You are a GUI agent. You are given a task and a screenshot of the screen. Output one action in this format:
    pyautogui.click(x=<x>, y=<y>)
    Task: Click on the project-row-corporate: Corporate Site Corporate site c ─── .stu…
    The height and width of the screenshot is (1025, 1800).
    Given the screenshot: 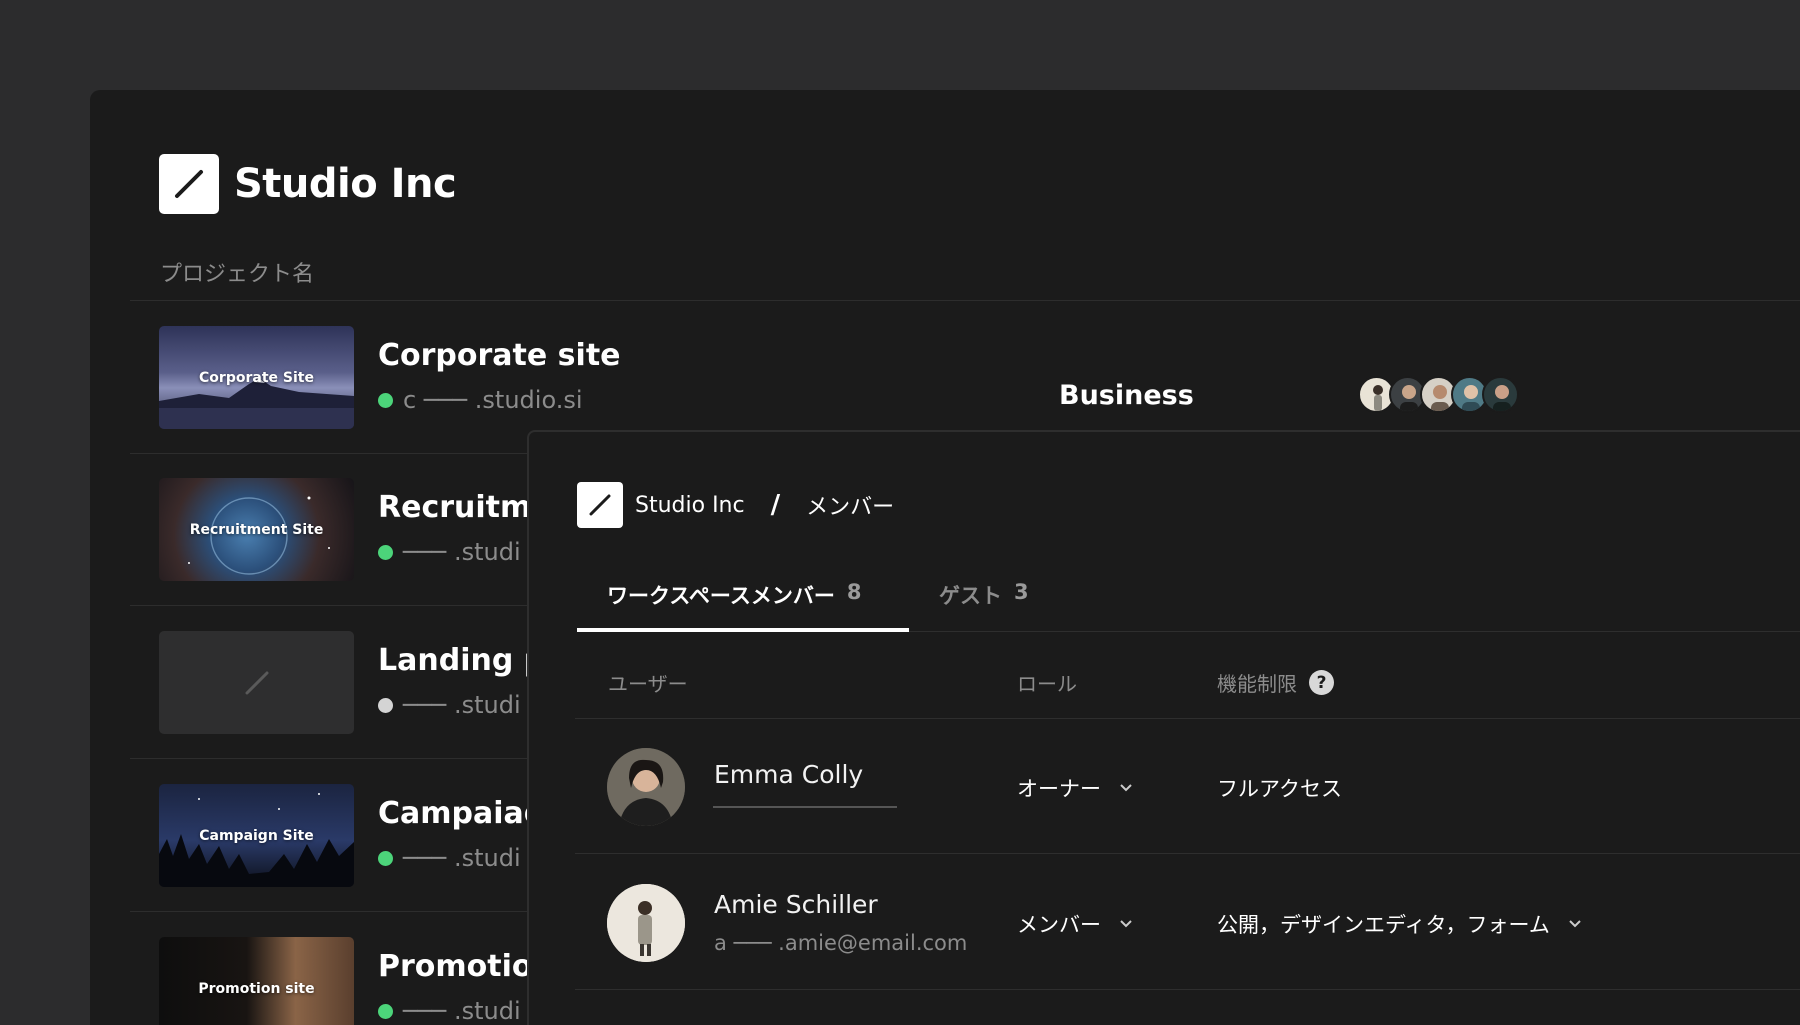 What is the action you would take?
    pyautogui.click(x=979, y=378)
    